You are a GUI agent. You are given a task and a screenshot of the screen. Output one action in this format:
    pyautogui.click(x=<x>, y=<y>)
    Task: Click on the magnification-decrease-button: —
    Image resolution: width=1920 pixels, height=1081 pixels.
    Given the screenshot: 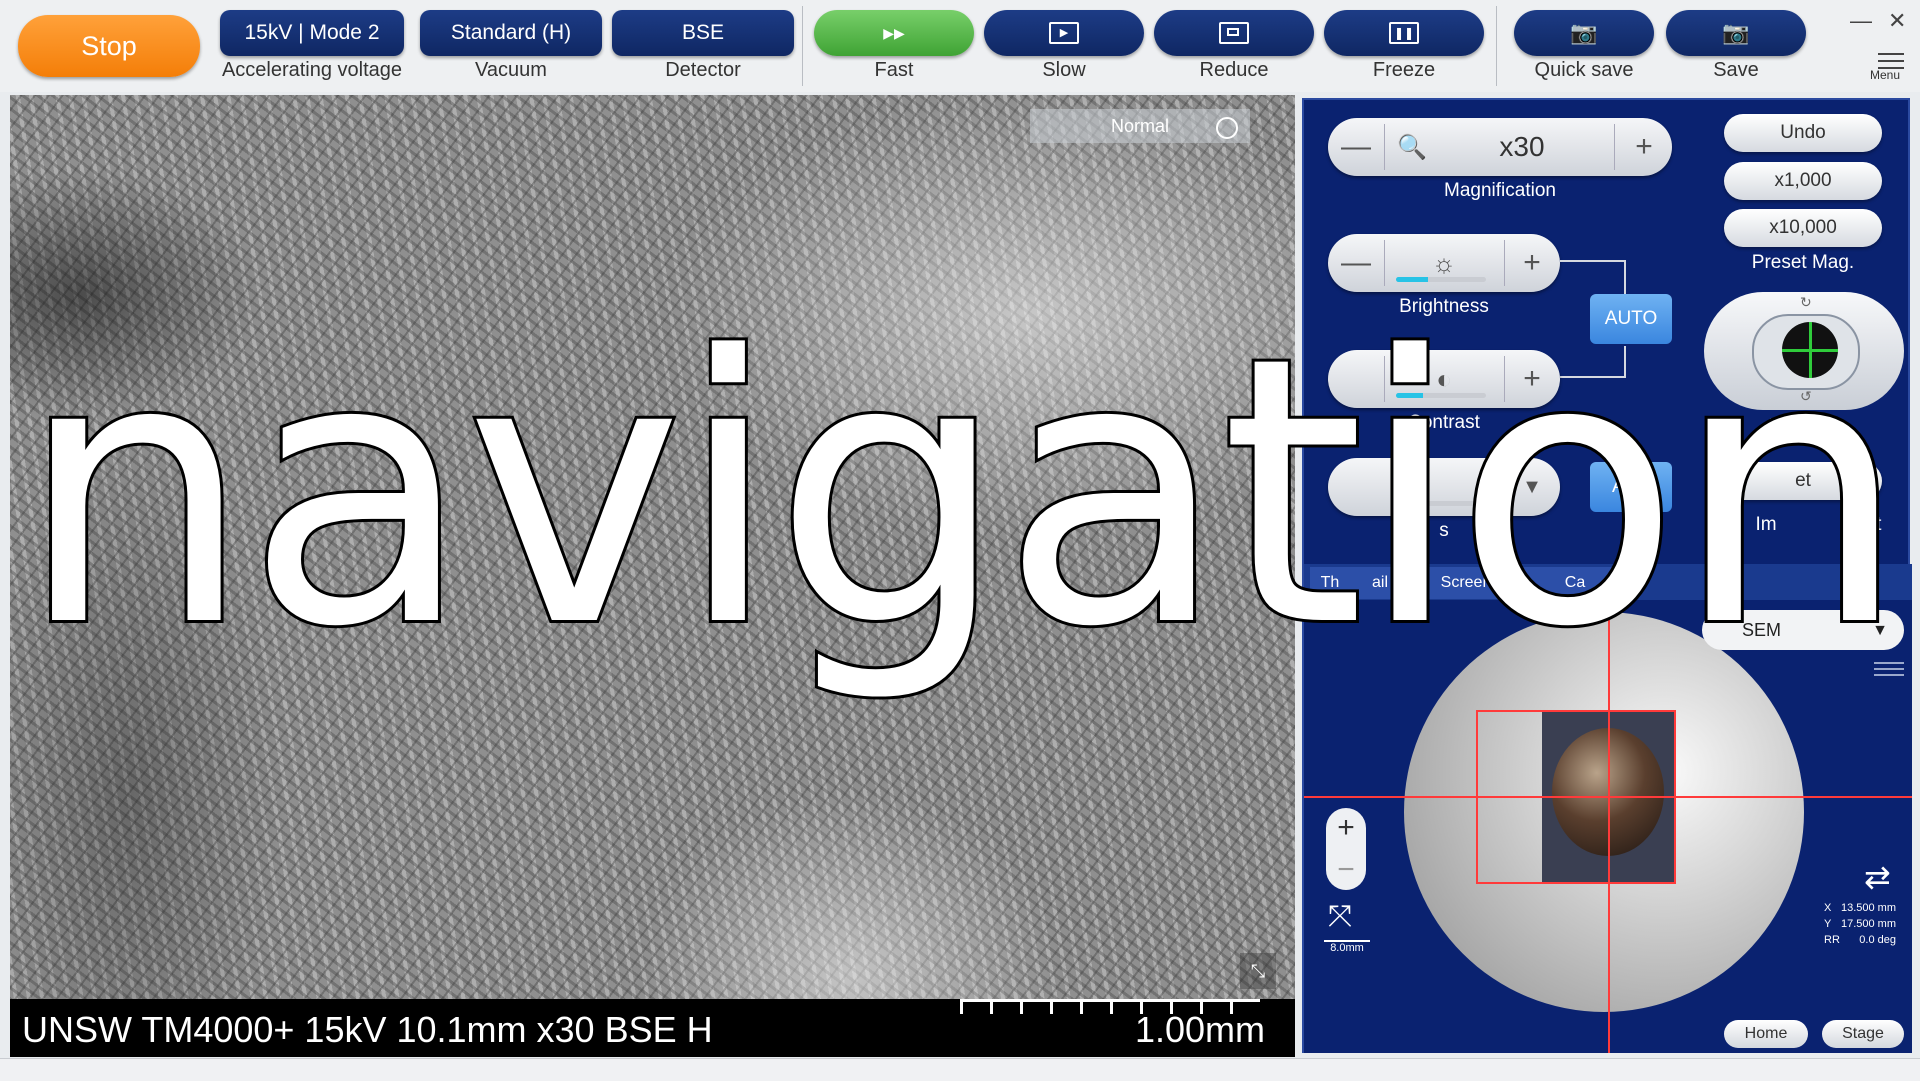 What is the action you would take?
    pyautogui.click(x=1356, y=147)
    